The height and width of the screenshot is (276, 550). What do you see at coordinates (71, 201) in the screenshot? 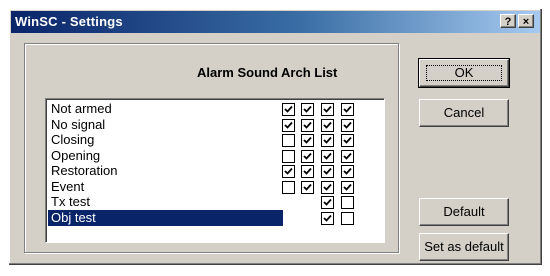
I see `row-label: Tx test` at bounding box center [71, 201].